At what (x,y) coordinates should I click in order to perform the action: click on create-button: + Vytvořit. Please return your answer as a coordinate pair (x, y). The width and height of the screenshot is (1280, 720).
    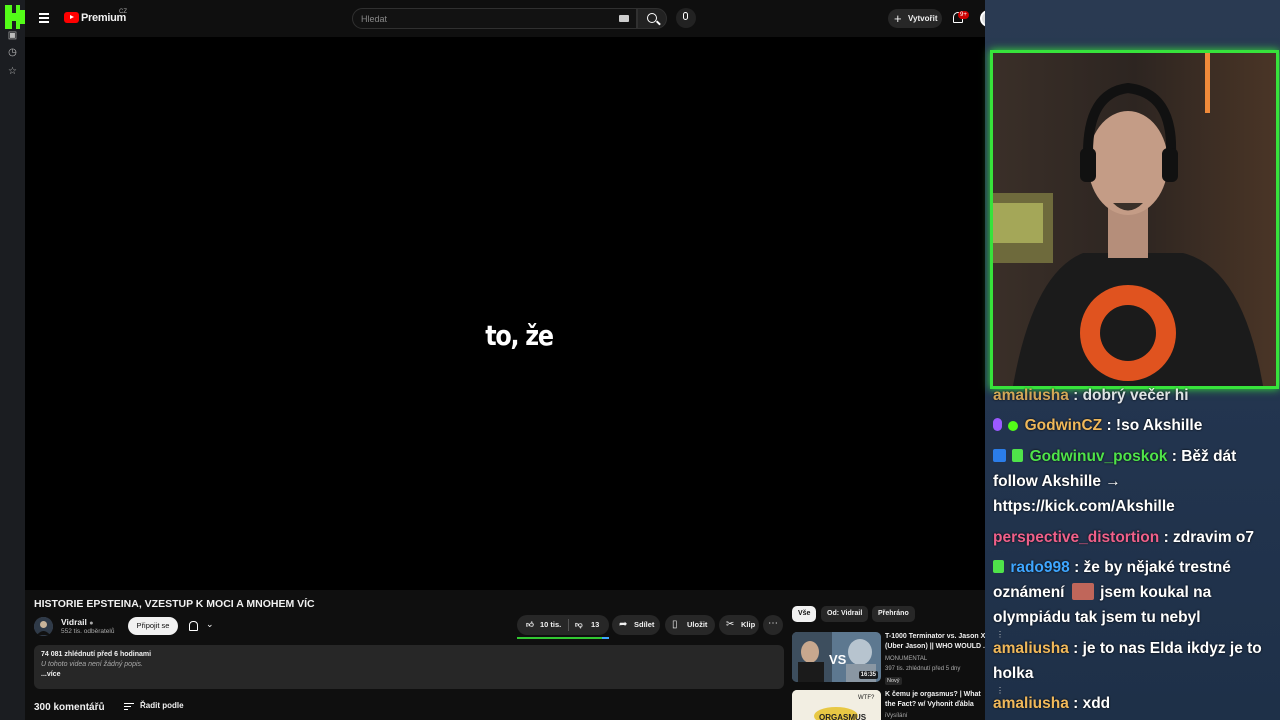
    Looking at the image, I should click on (915, 18).